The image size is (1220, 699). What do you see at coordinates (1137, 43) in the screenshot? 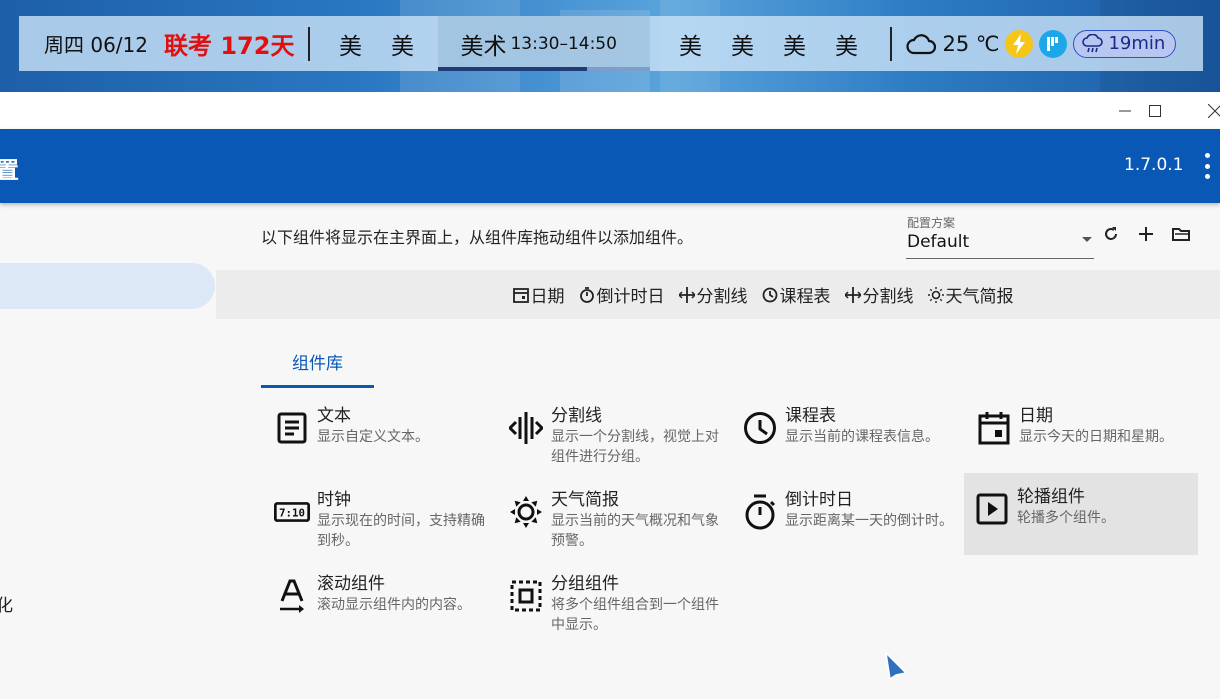
I see `rain-forecast-text: 19min` at bounding box center [1137, 43].